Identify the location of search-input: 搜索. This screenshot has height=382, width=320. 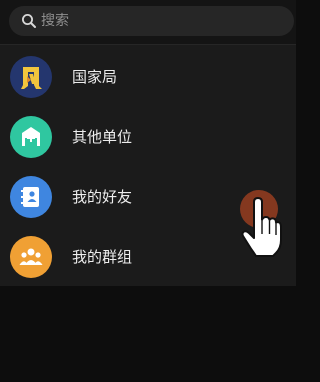
(151, 21).